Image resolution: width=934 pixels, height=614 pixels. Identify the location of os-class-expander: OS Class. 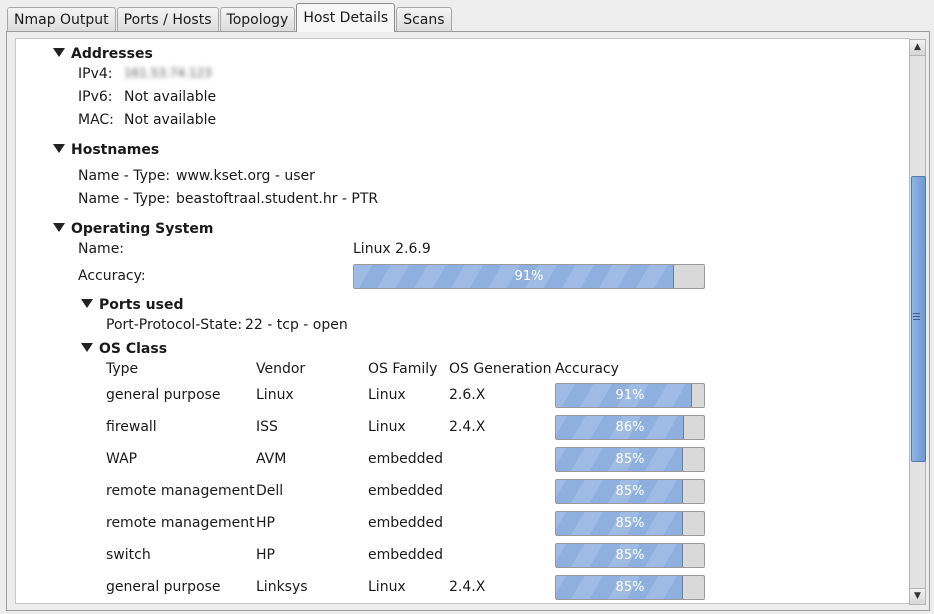
(124, 349).